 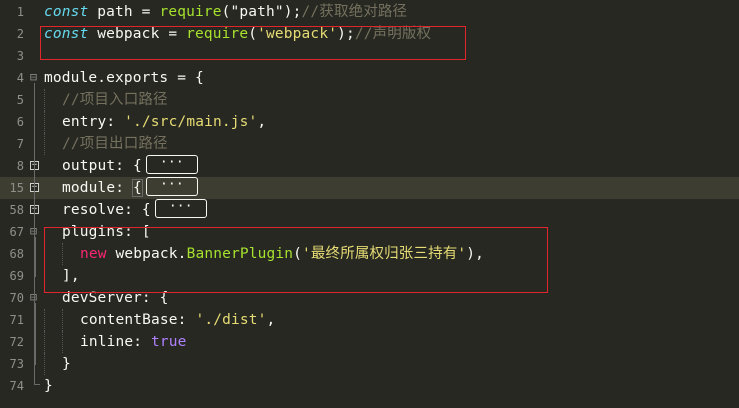 I want to click on code-token: devServer: {, so click(x=115, y=298).